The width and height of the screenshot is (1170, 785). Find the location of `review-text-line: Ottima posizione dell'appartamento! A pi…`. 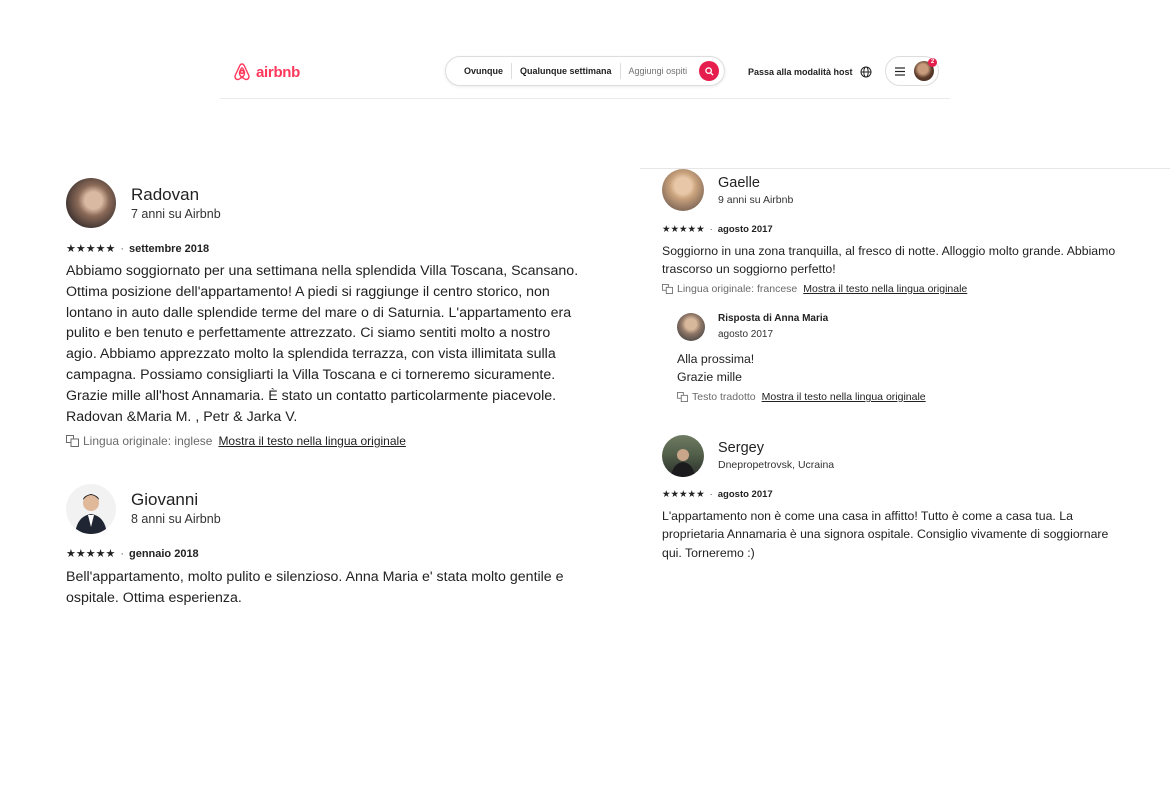

review-text-line: Ottima posizione dell'appartamento! A pi… is located at coordinates (308, 291).